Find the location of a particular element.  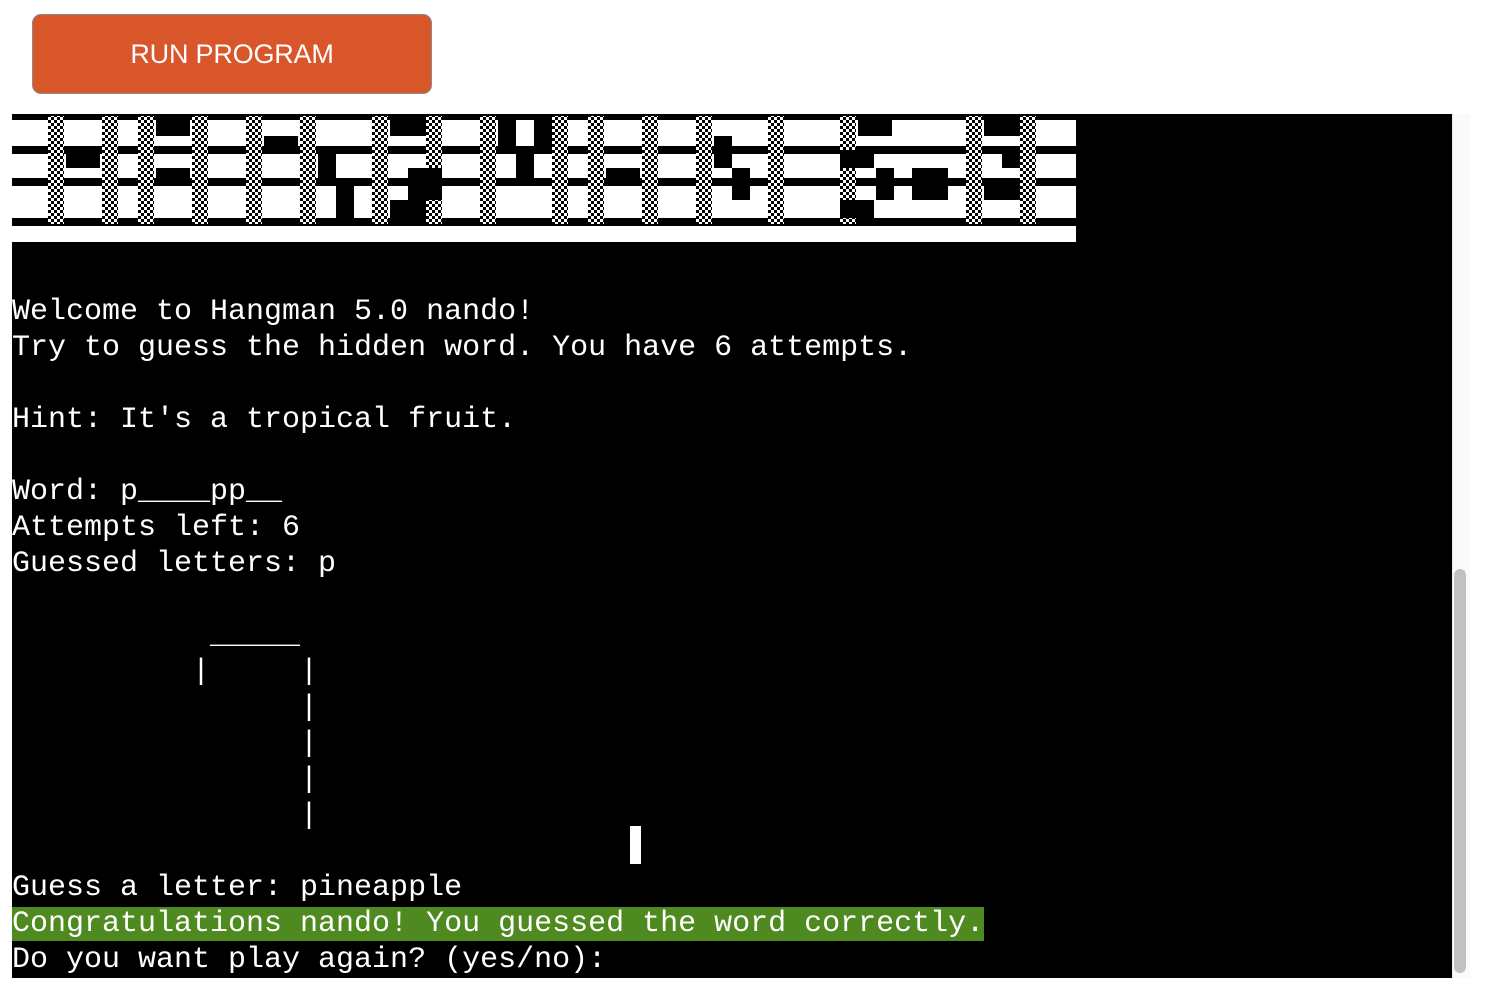

terminal-scrollbar-thumb is located at coordinates (1460, 771).